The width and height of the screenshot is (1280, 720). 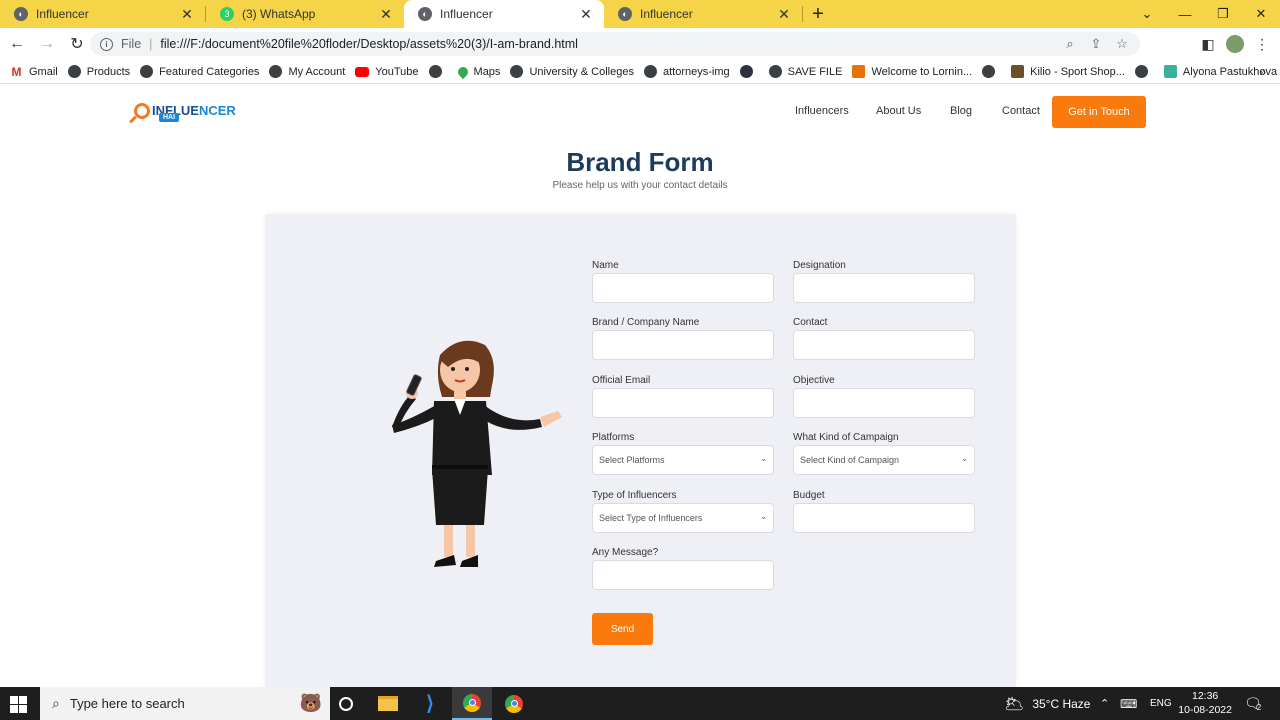 What do you see at coordinates (472, 703) in the screenshot?
I see `chrome-icon` at bounding box center [472, 703].